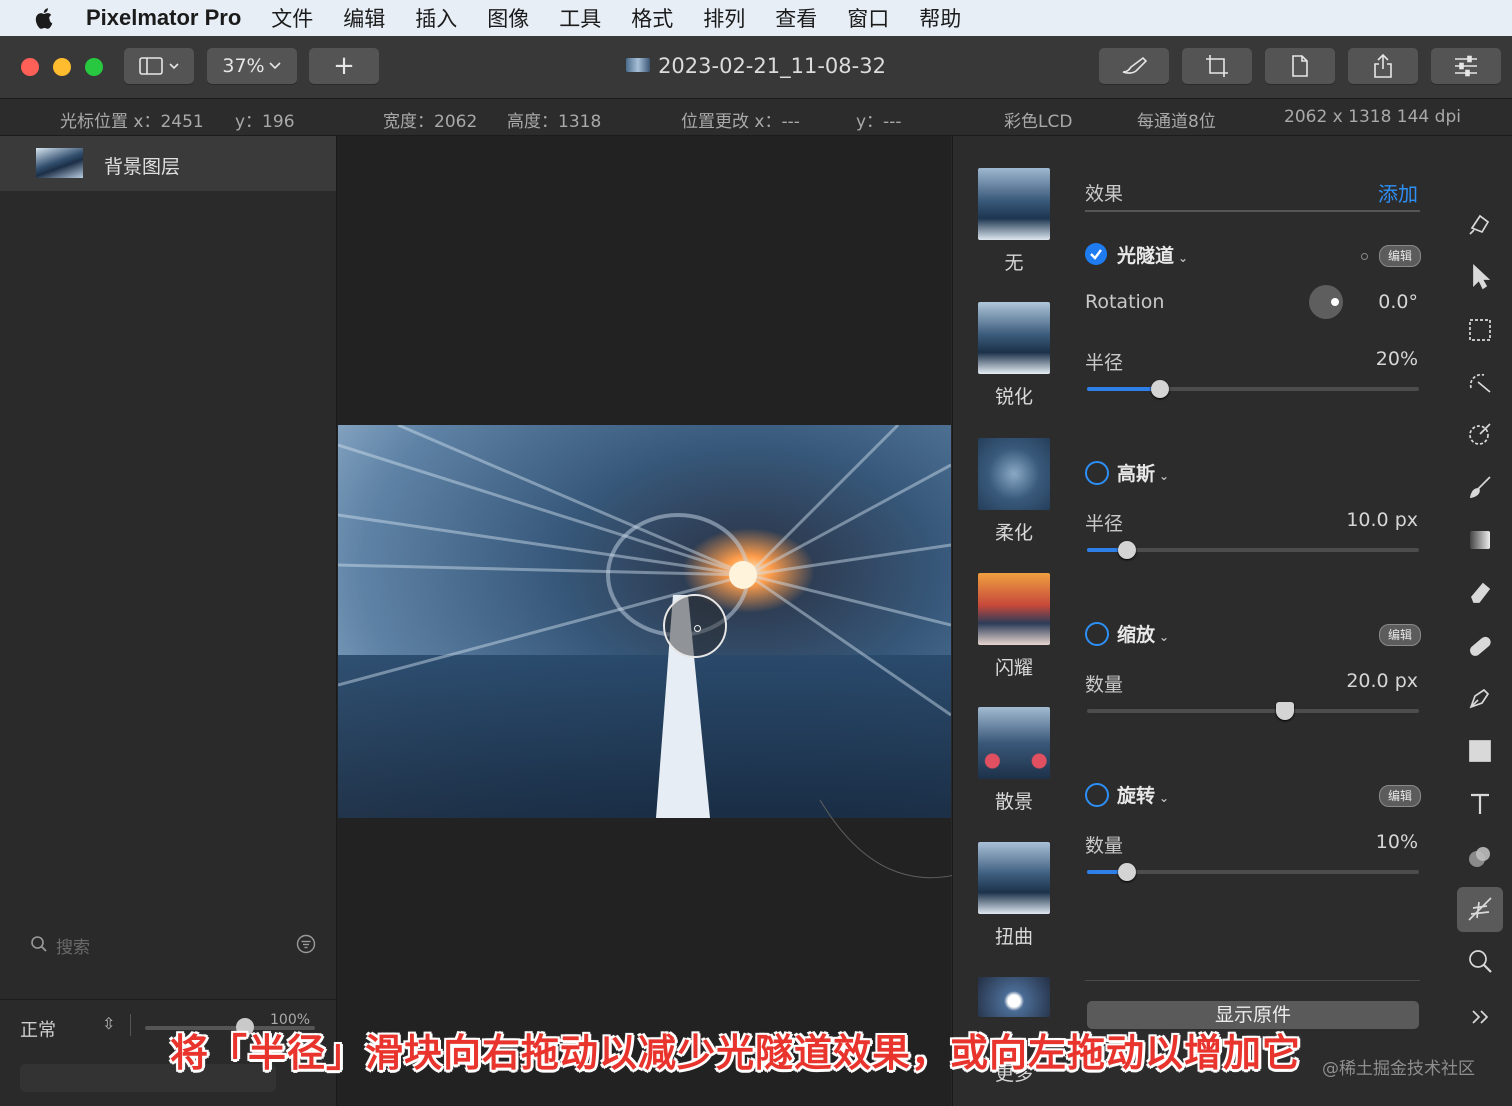  I want to click on layer-row: 背景图层, so click(168, 163).